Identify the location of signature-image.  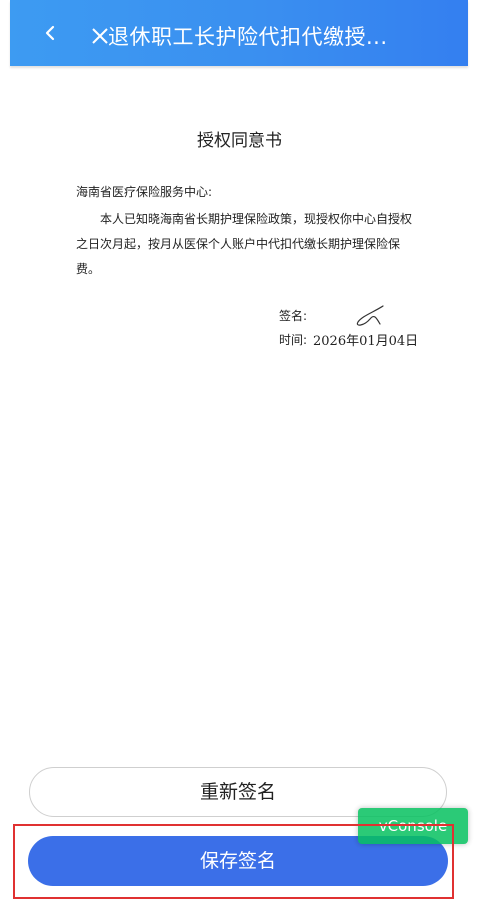
(370, 315).